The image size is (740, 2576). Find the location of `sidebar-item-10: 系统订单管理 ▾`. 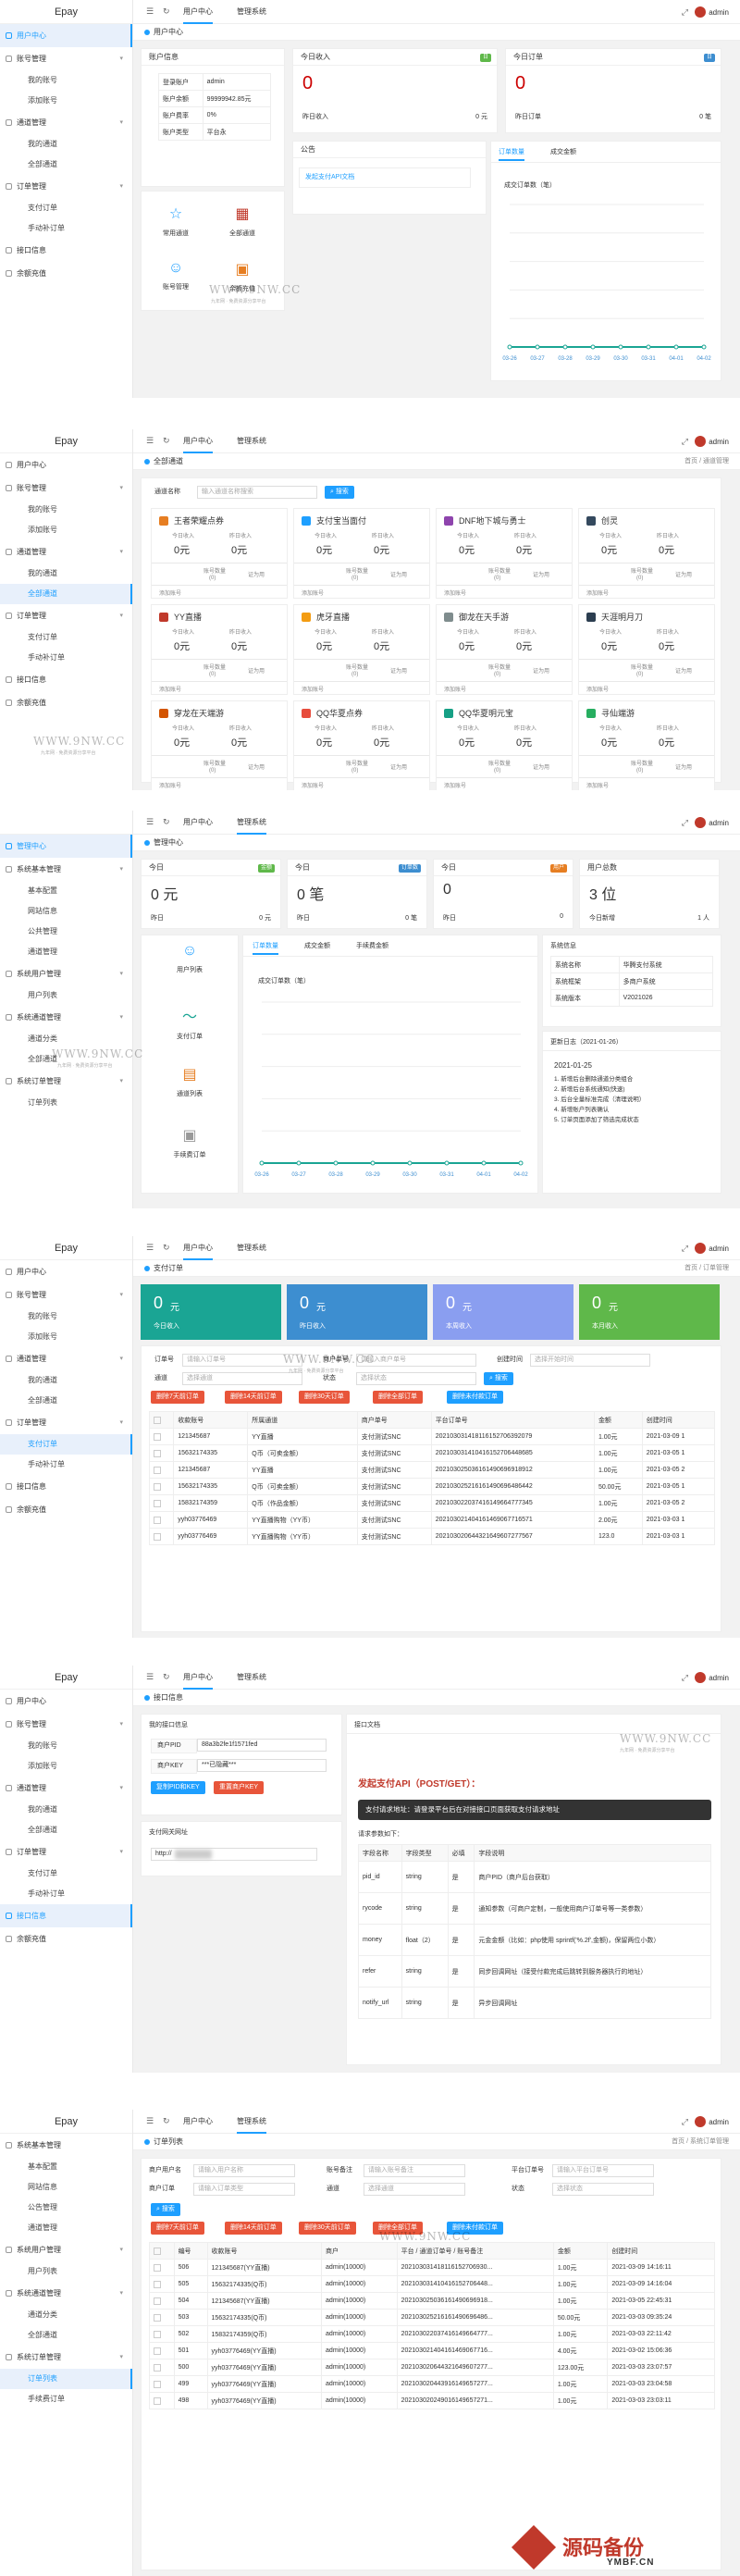

sidebar-item-10: 系统订单管理 ▾ is located at coordinates (66, 2358).